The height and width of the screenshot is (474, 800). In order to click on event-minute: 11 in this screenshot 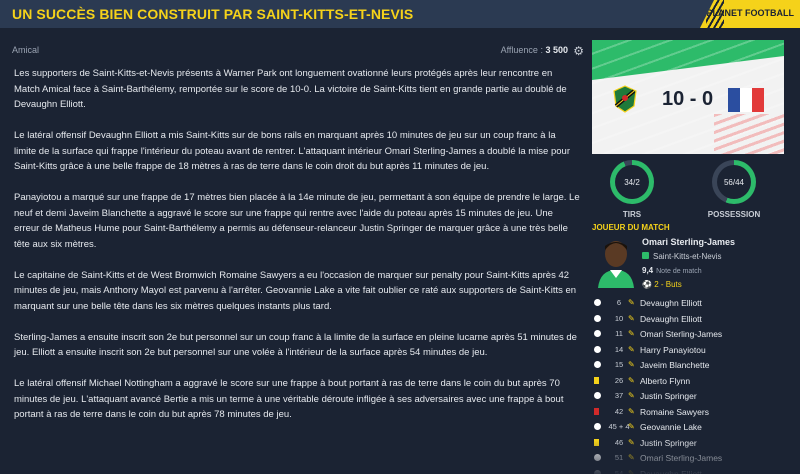, I will do `click(619, 333)`.